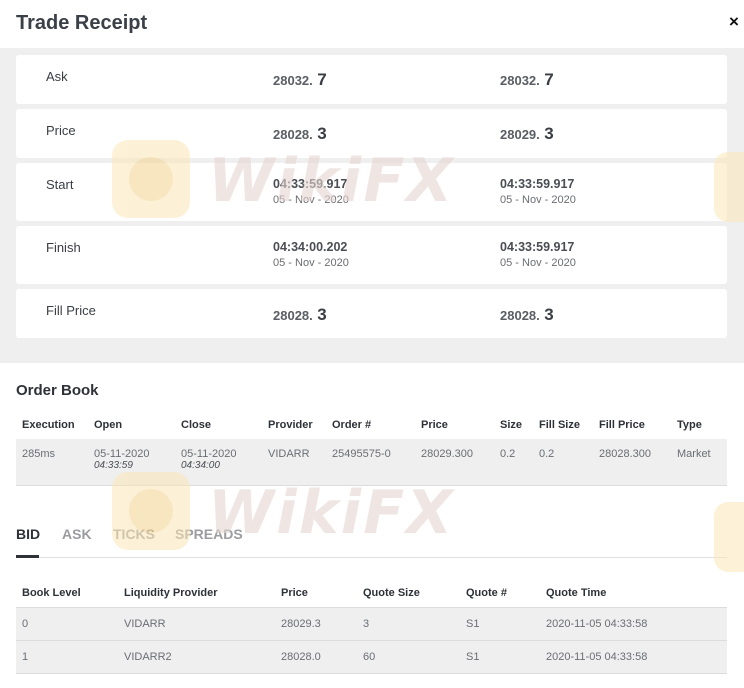  Describe the element at coordinates (486, 592) in the screenshot. I see `column-header: Quote #` at that location.